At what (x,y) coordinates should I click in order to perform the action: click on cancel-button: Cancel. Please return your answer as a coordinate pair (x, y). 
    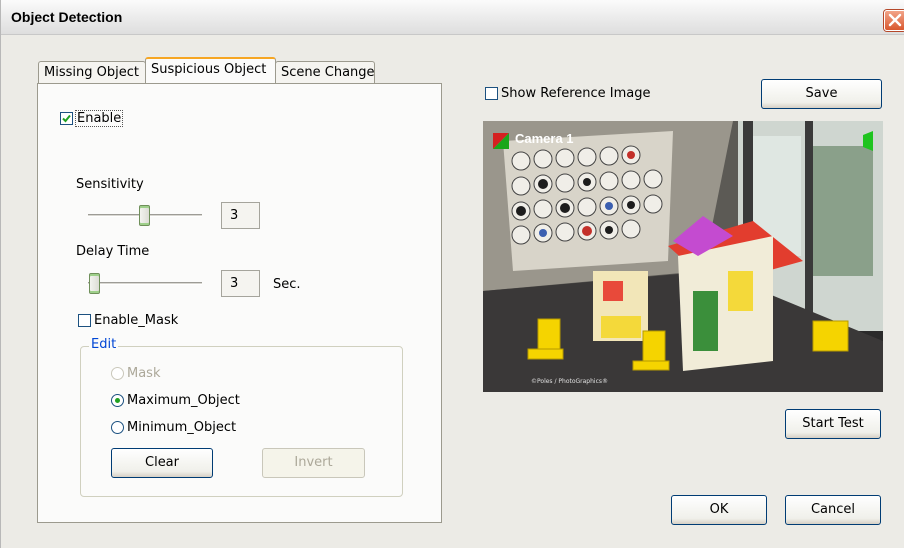
    Looking at the image, I should click on (833, 510).